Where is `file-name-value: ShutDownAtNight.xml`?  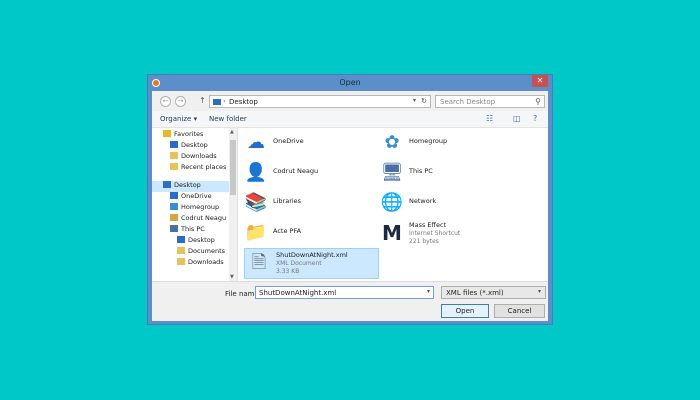
file-name-value: ShutDownAtNight.xml is located at coordinates (298, 293).